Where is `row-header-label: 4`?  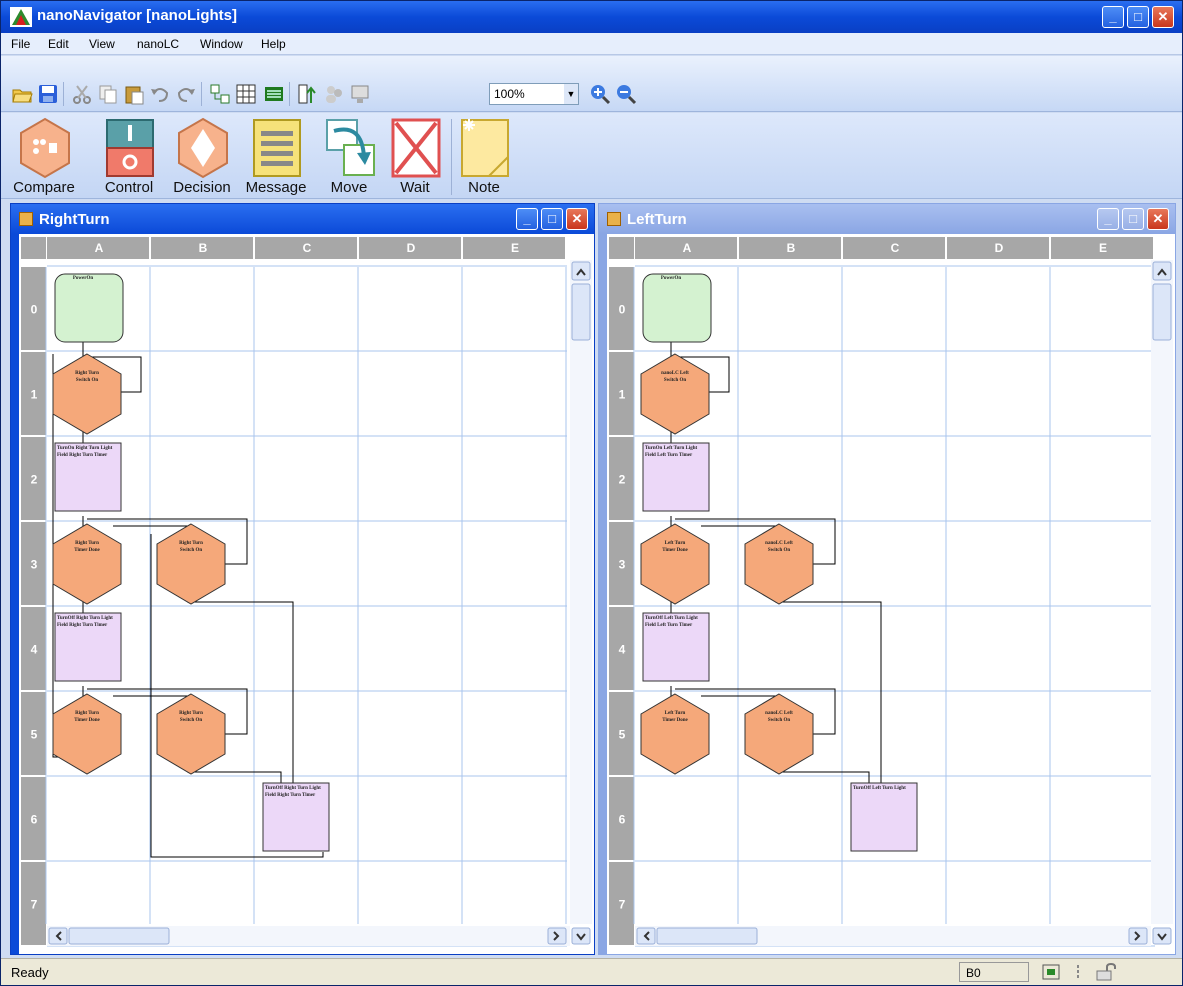 row-header-label: 4 is located at coordinates (34, 650).